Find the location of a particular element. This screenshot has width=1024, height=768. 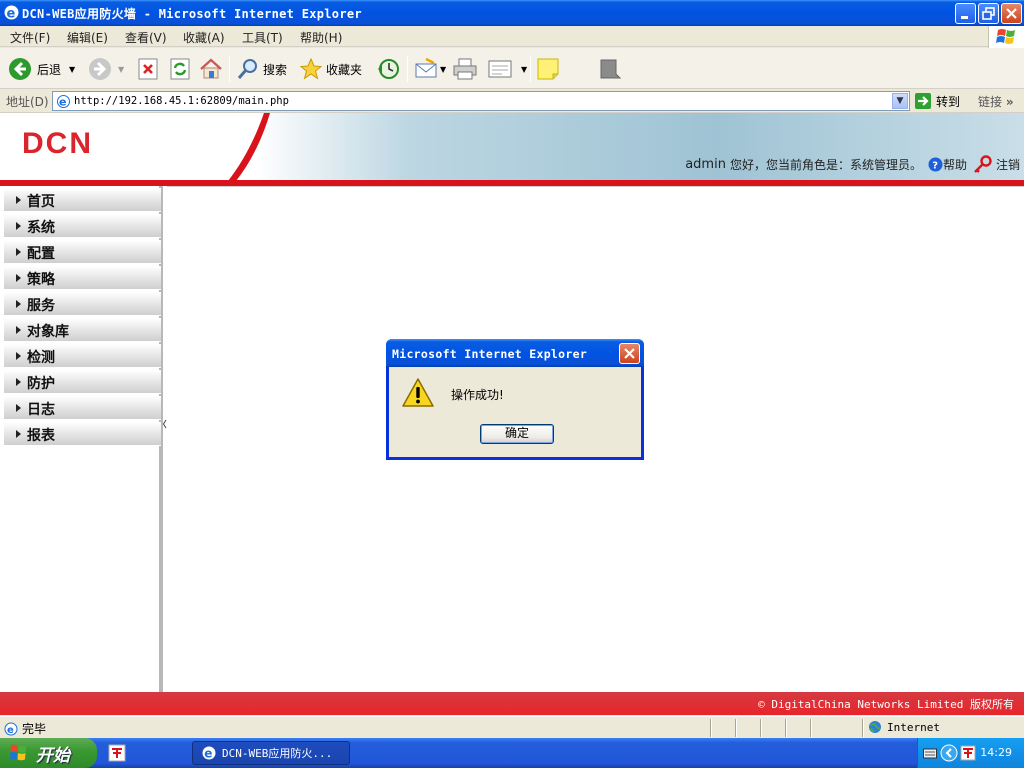

print-button is located at coordinates (465, 69).